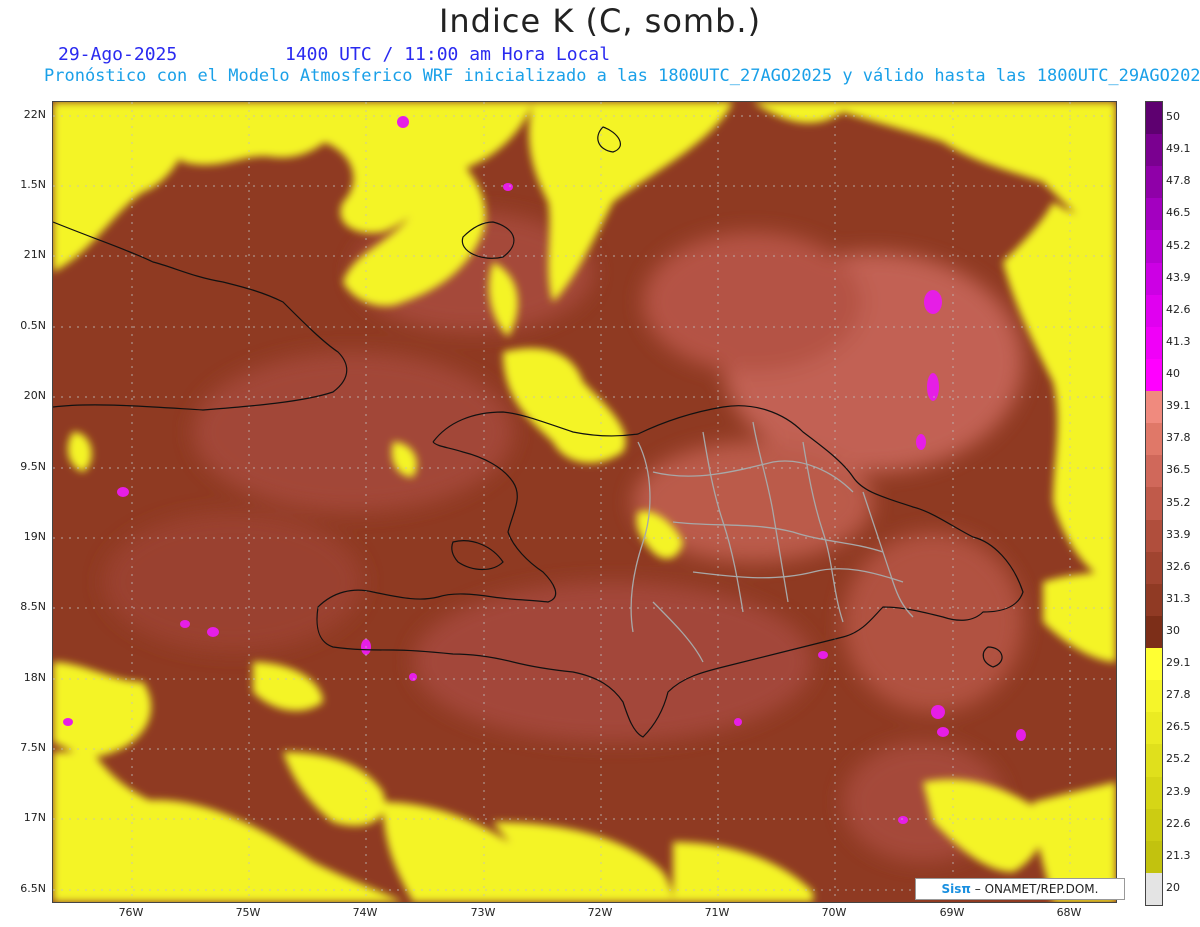 This screenshot has width=1200, height=927. Describe the element at coordinates (34, 395) in the screenshot. I see `lat-label: 20N` at that location.